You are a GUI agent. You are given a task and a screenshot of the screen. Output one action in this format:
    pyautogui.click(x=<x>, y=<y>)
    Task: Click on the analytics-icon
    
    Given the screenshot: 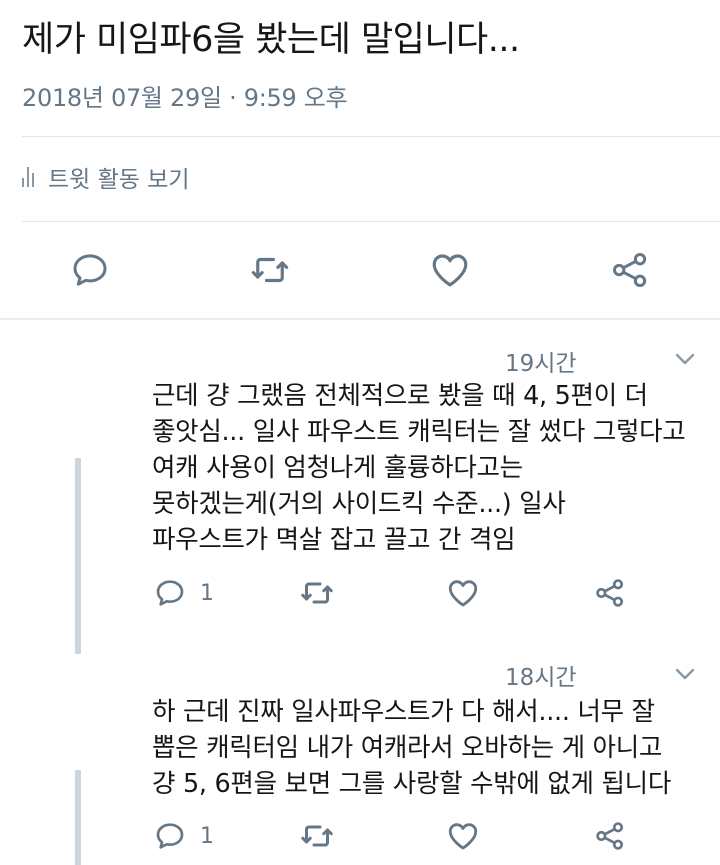 What is the action you would take?
    pyautogui.click(x=28, y=177)
    